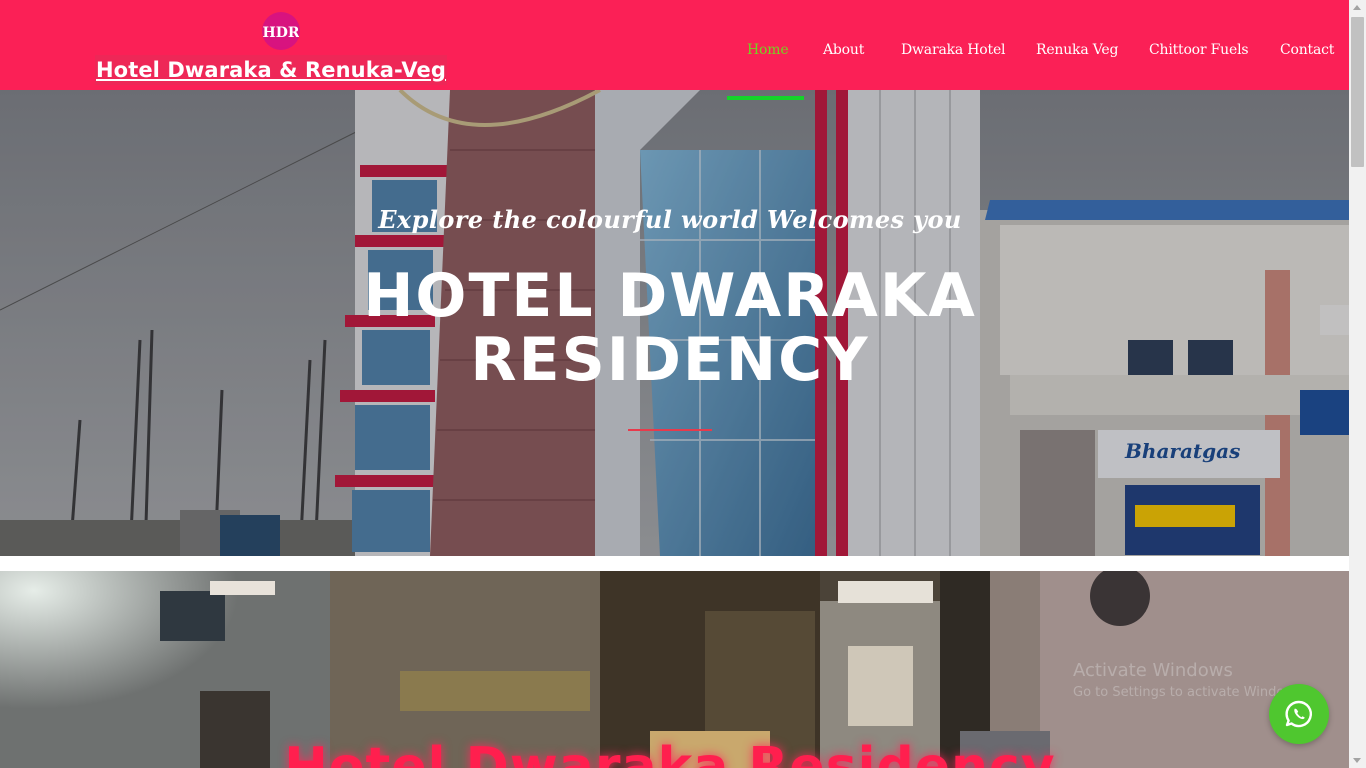  I want to click on nav-about: About, so click(843, 50).